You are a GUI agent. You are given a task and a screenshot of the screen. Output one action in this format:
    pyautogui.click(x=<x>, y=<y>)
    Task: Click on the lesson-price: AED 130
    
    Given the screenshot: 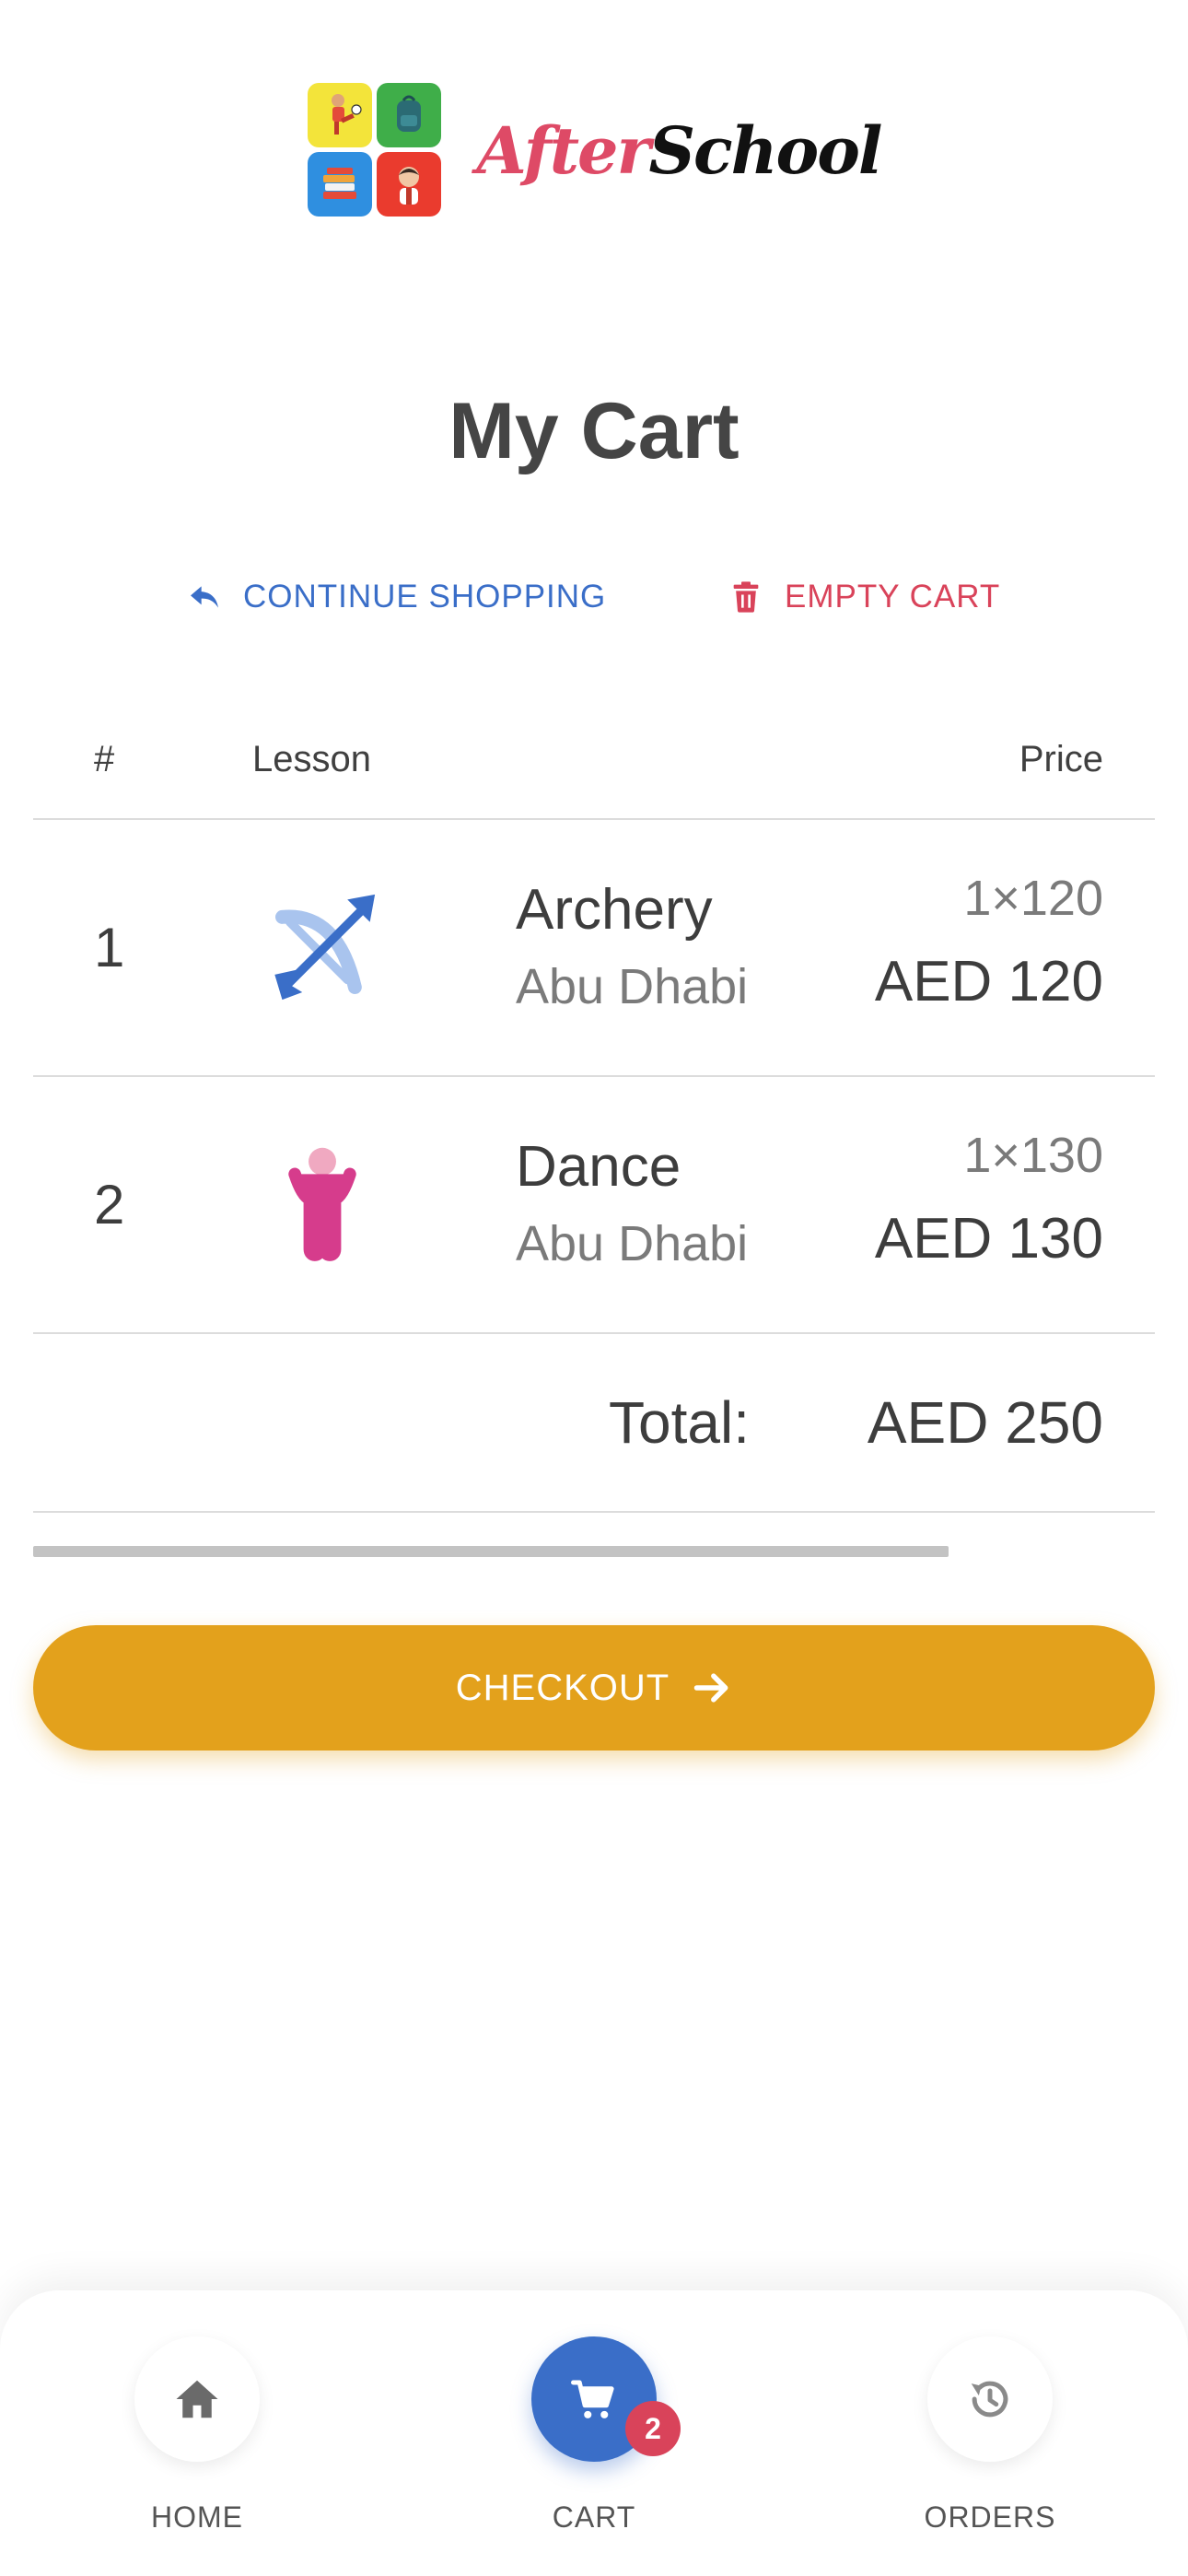 What is the action you would take?
    pyautogui.click(x=988, y=1238)
    